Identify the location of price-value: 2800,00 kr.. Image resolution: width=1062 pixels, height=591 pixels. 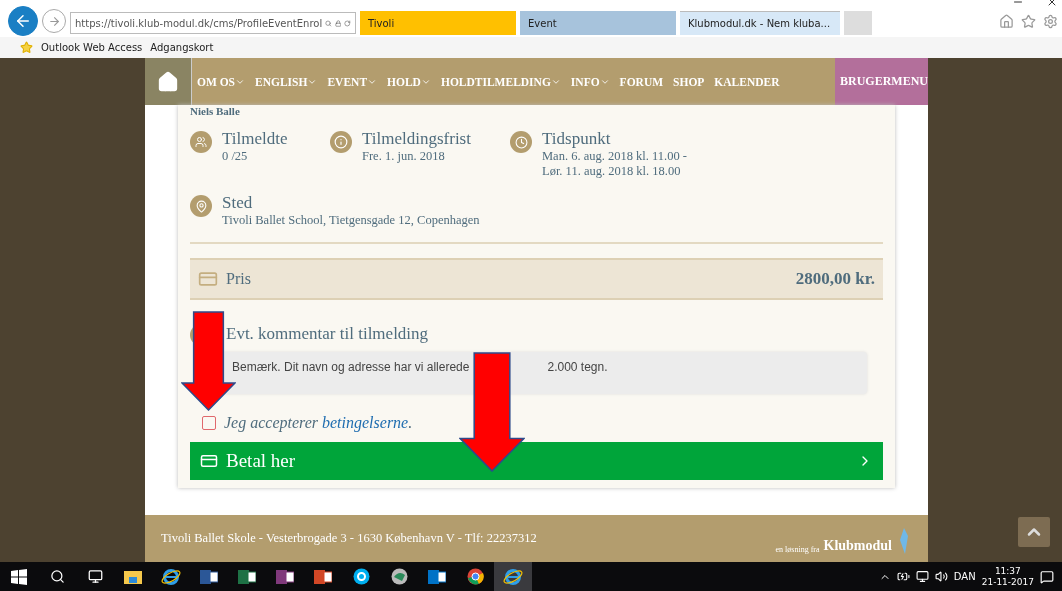
(835, 279).